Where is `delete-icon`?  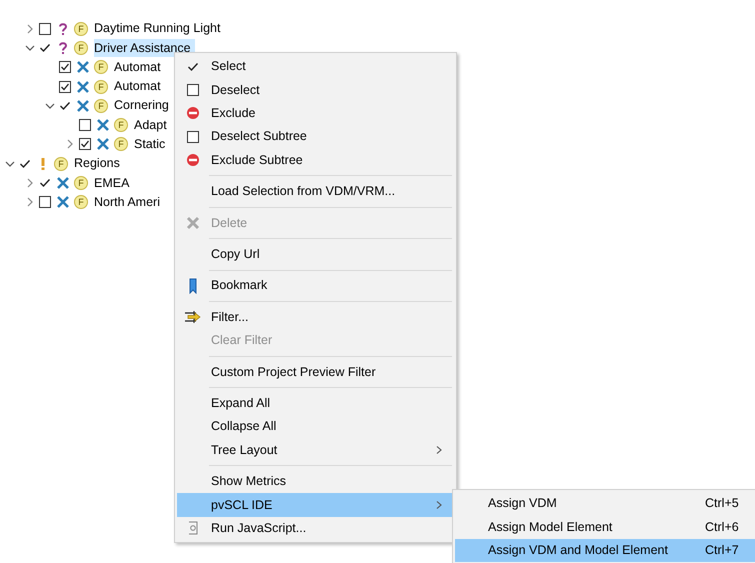
delete-icon is located at coordinates (193, 223).